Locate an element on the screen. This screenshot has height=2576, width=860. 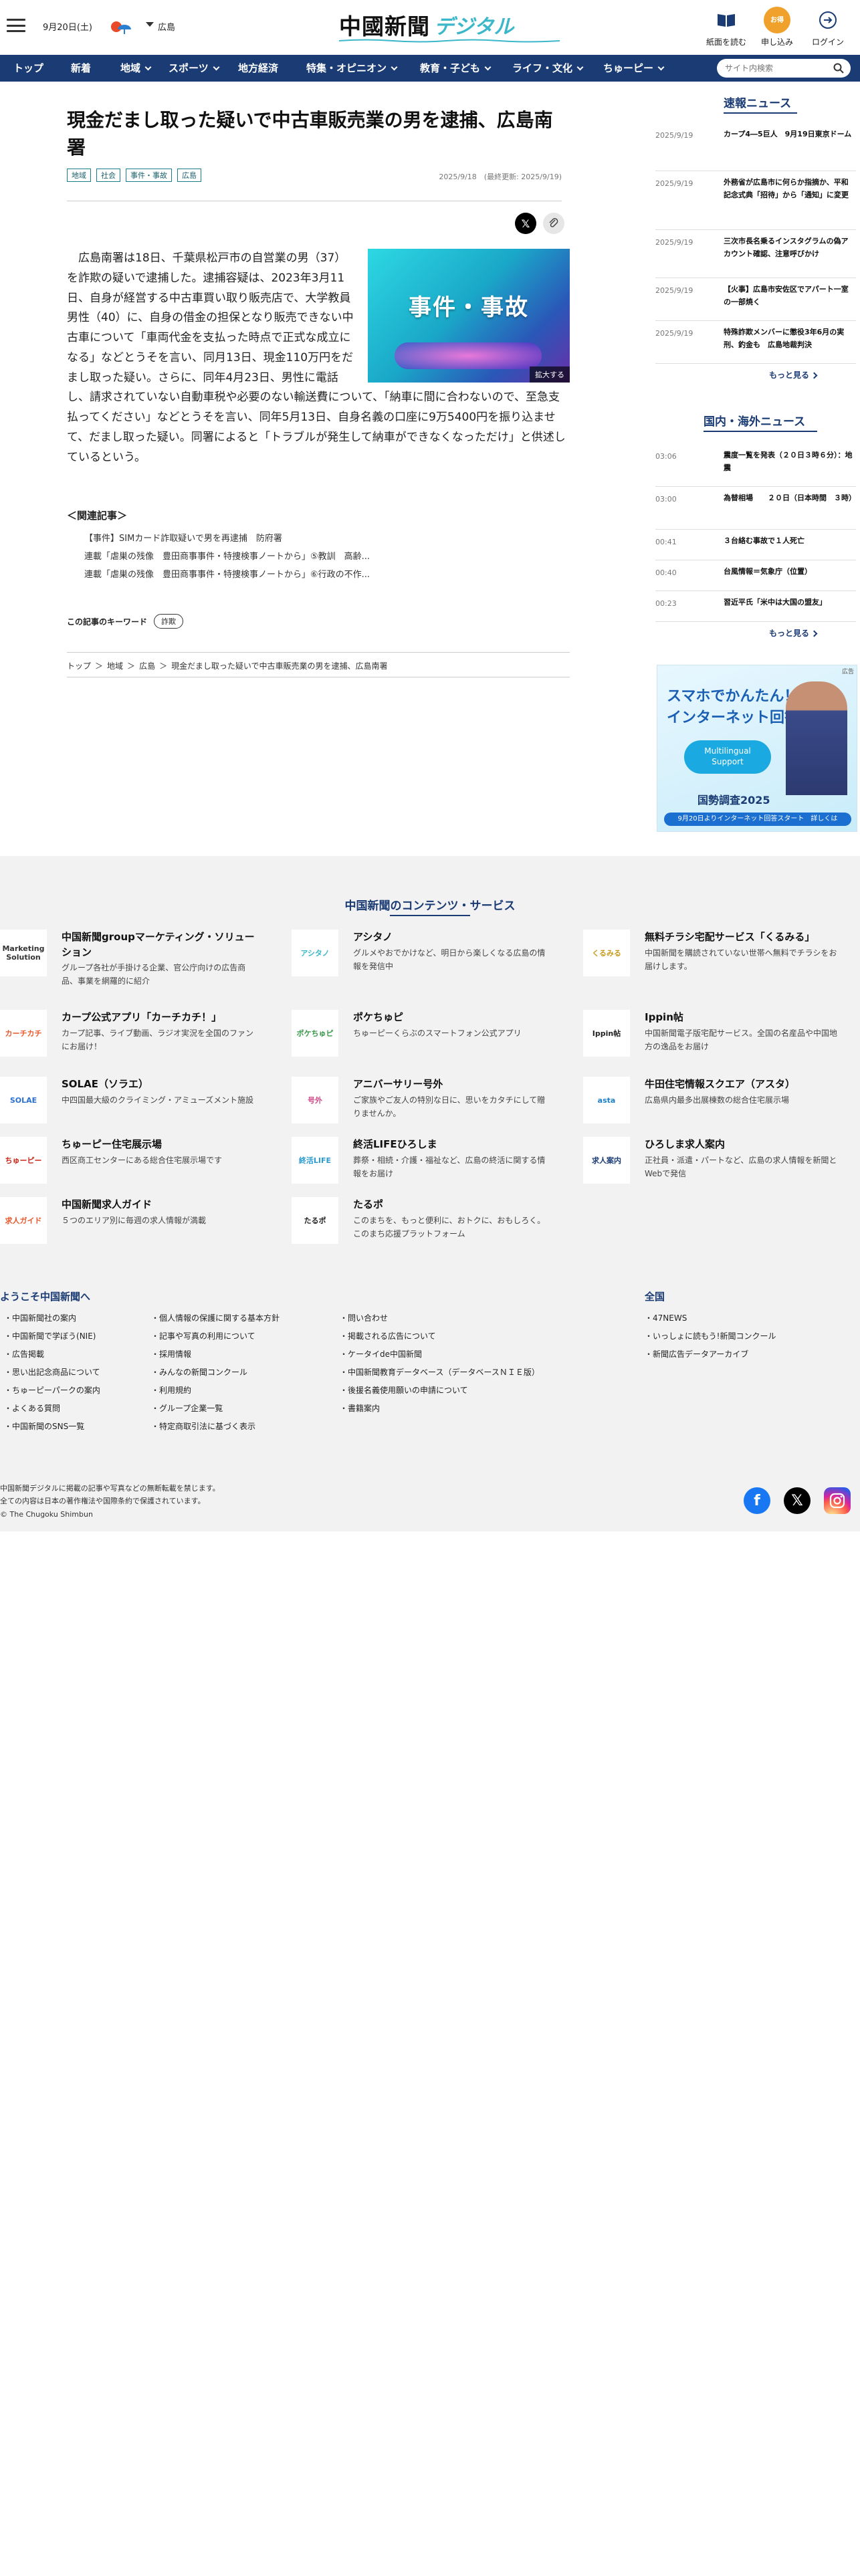
news-date: 2025/9/19 is located at coordinates (674, 333).